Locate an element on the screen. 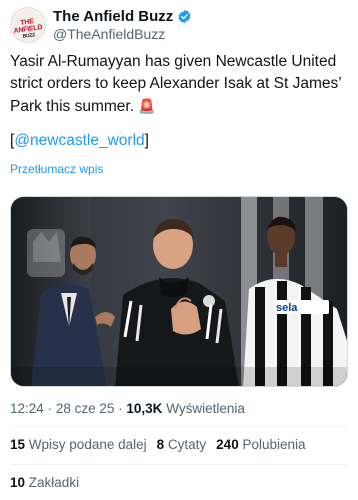  quotes-count: 8 is located at coordinates (160, 444).